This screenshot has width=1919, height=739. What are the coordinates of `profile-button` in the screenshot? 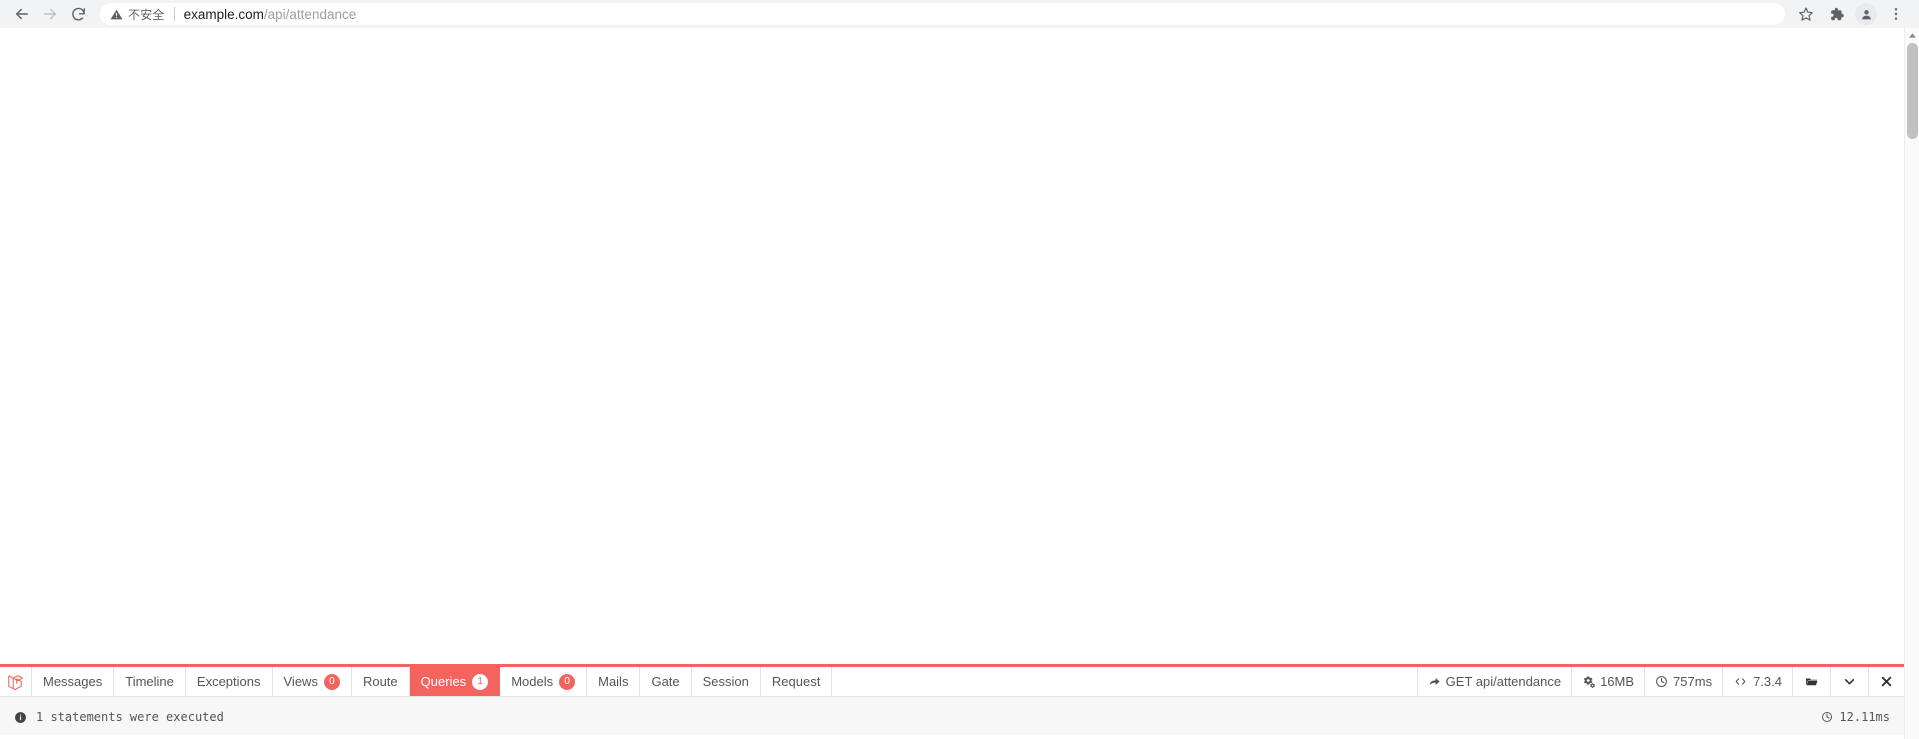 It's located at (1866, 14).